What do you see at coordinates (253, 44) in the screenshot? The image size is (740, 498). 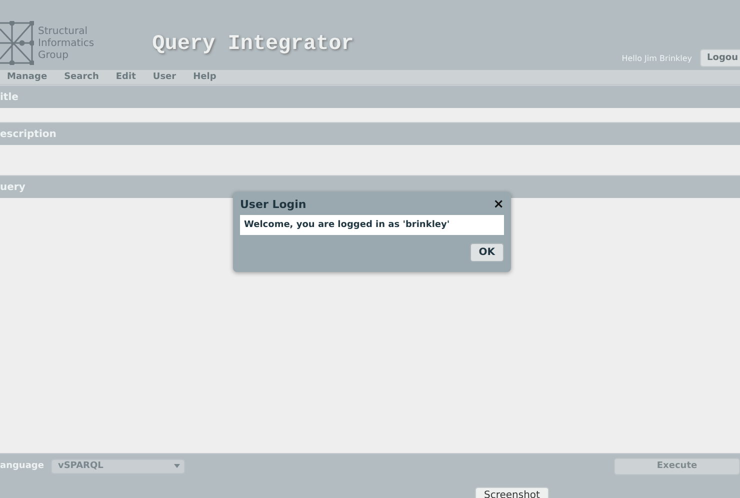 I see `app-title: Query Integrator` at bounding box center [253, 44].